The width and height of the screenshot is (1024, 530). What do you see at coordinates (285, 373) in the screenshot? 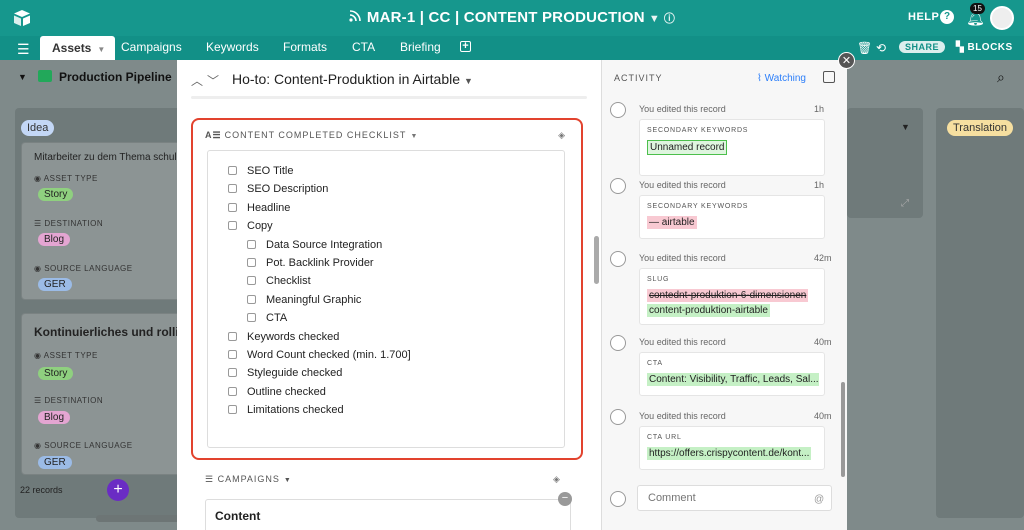
I see `checklist-item: Styleguide checked` at bounding box center [285, 373].